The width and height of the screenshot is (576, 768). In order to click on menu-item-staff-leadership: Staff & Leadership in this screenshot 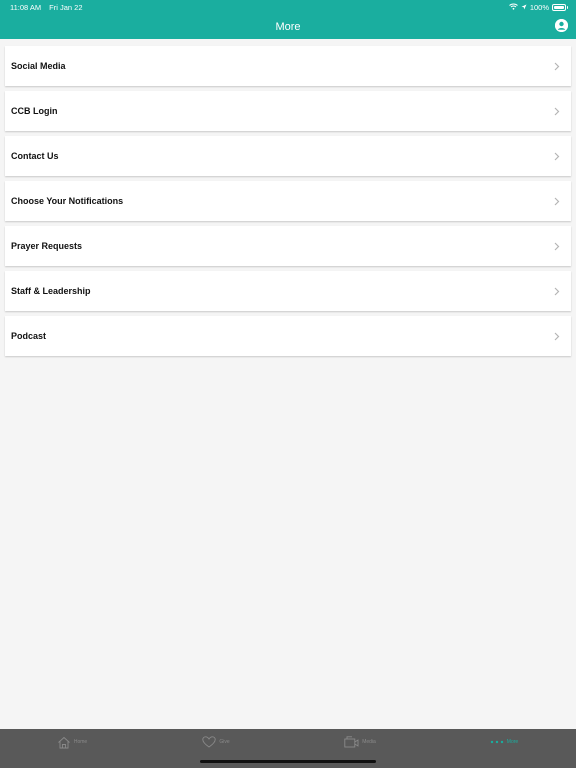, I will do `click(288, 291)`.